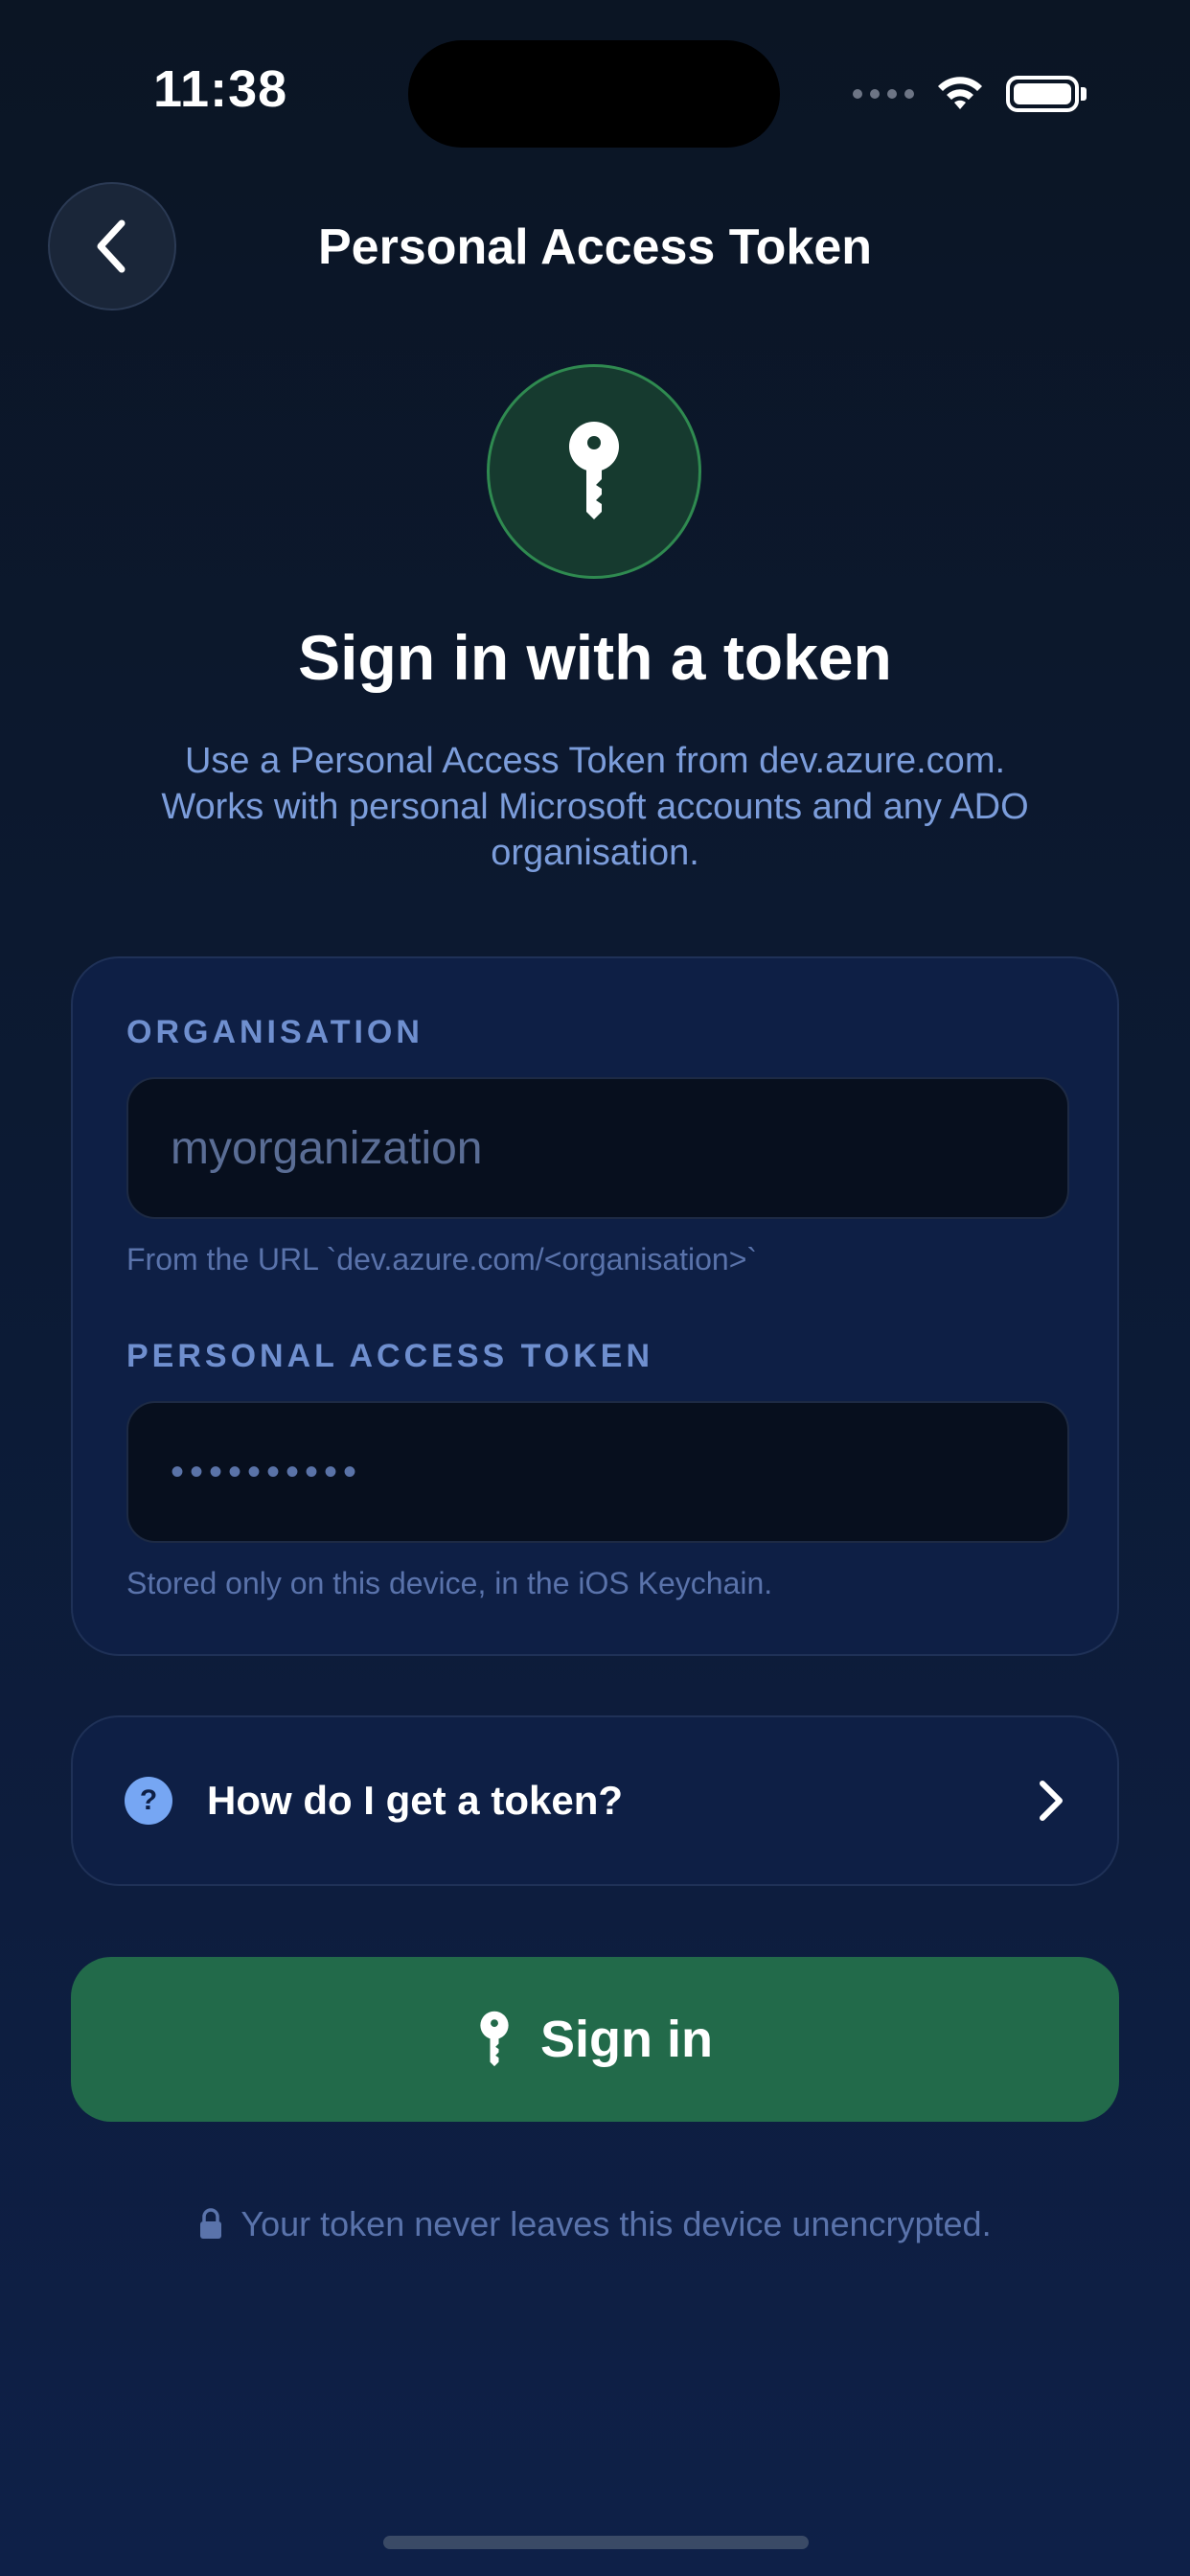 This screenshot has width=1190, height=2576. I want to click on lock-icon, so click(211, 2223).